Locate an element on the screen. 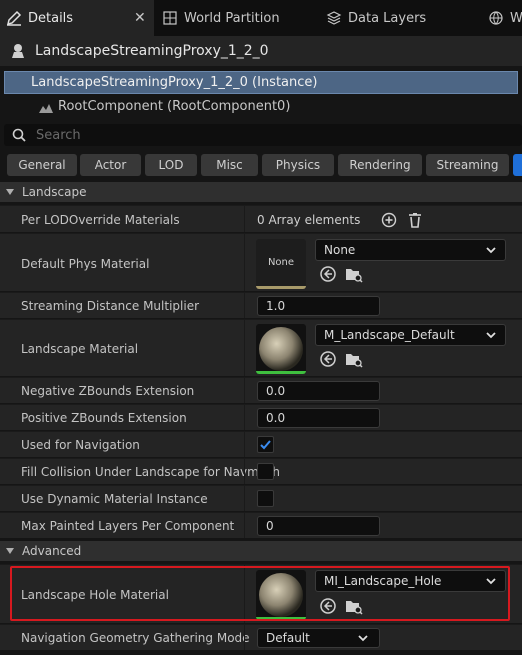 The image size is (522, 655). category-rendering: Rendering is located at coordinates (380, 165).